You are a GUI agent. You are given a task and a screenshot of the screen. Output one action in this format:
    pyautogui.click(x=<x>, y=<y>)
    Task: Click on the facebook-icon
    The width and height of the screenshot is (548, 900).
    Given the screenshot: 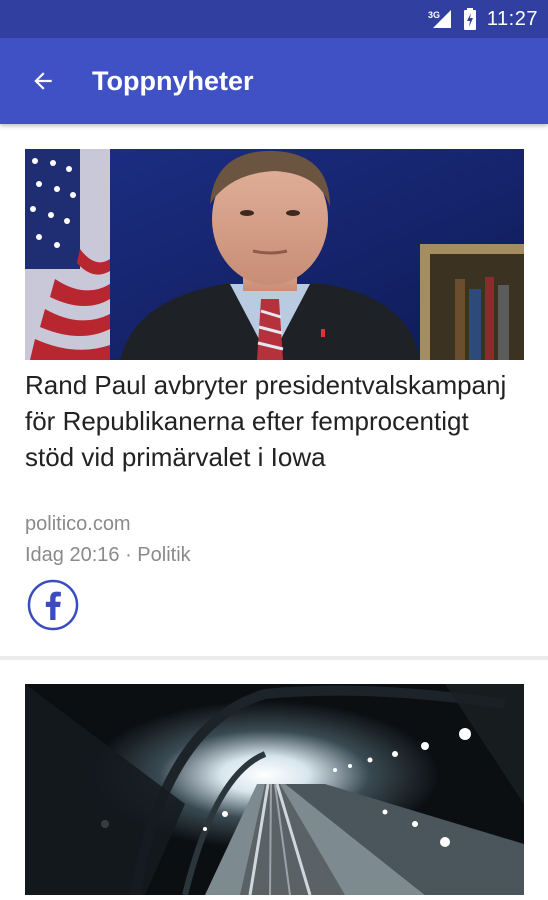 What is the action you would take?
    pyautogui.click(x=53, y=605)
    